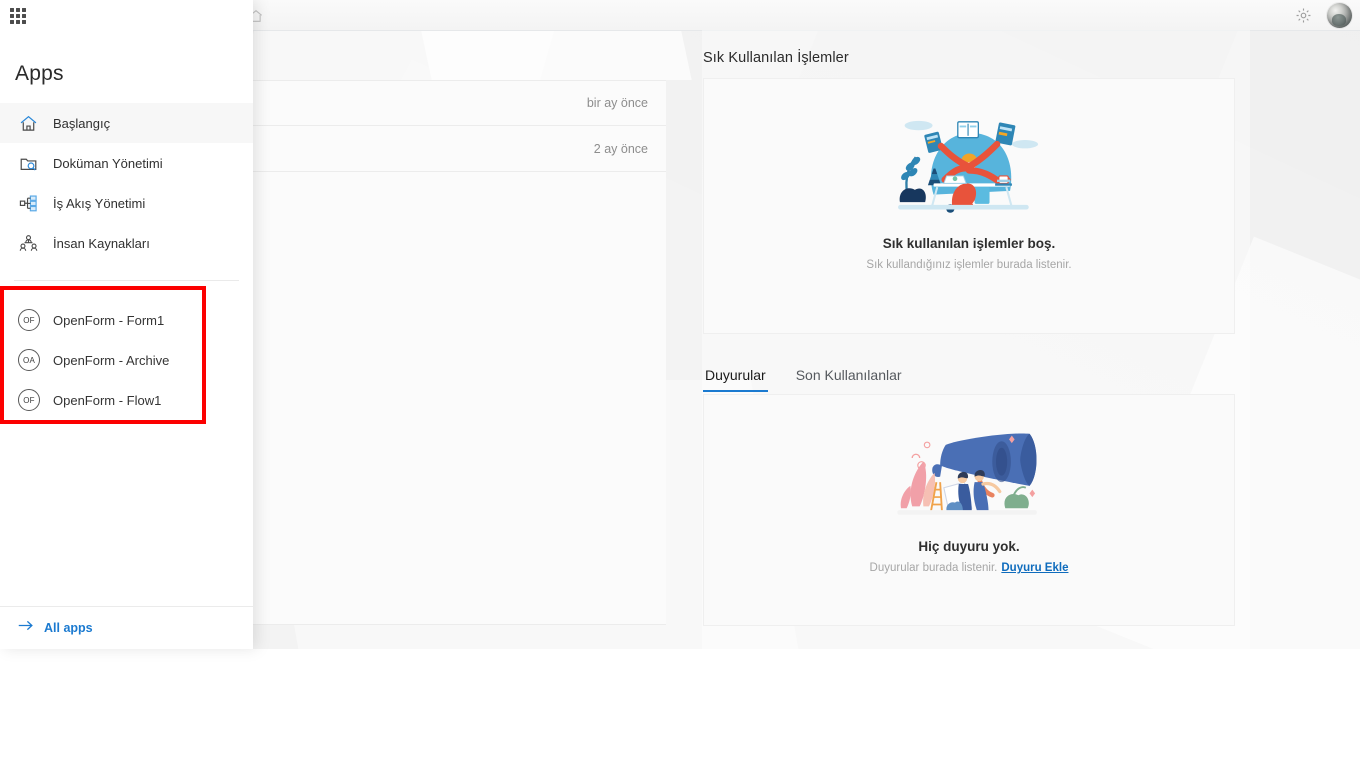  What do you see at coordinates (111, 360) in the screenshot?
I see `app-item-label: OpenForm - Archive` at bounding box center [111, 360].